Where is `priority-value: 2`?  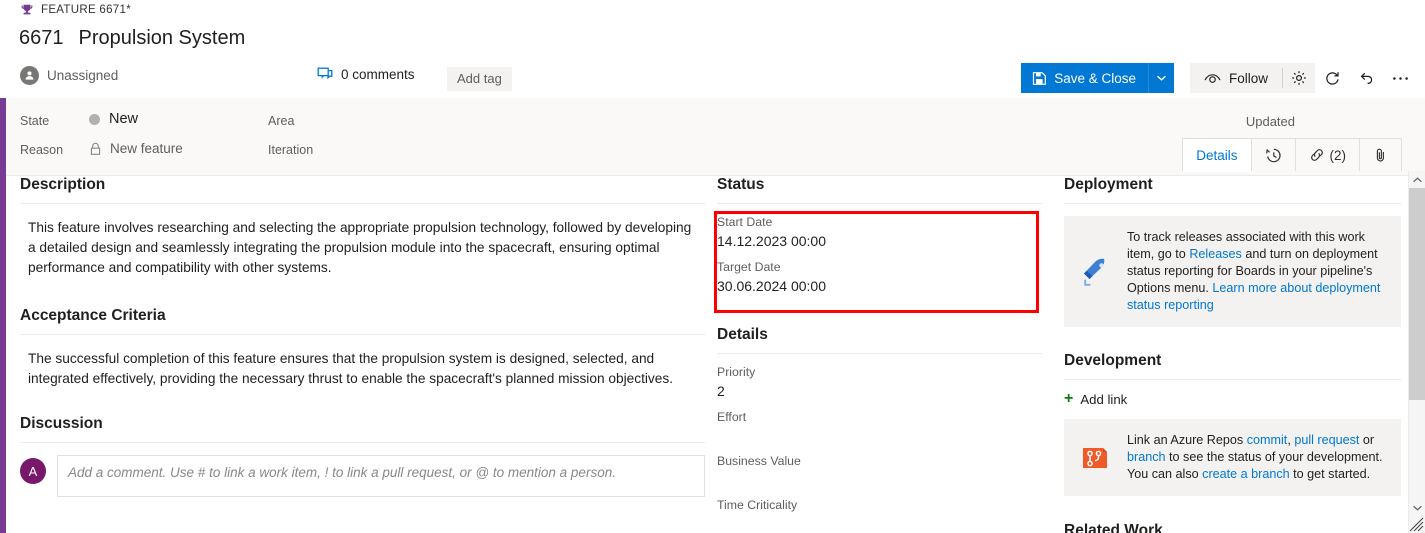
priority-value: 2 is located at coordinates (721, 391).